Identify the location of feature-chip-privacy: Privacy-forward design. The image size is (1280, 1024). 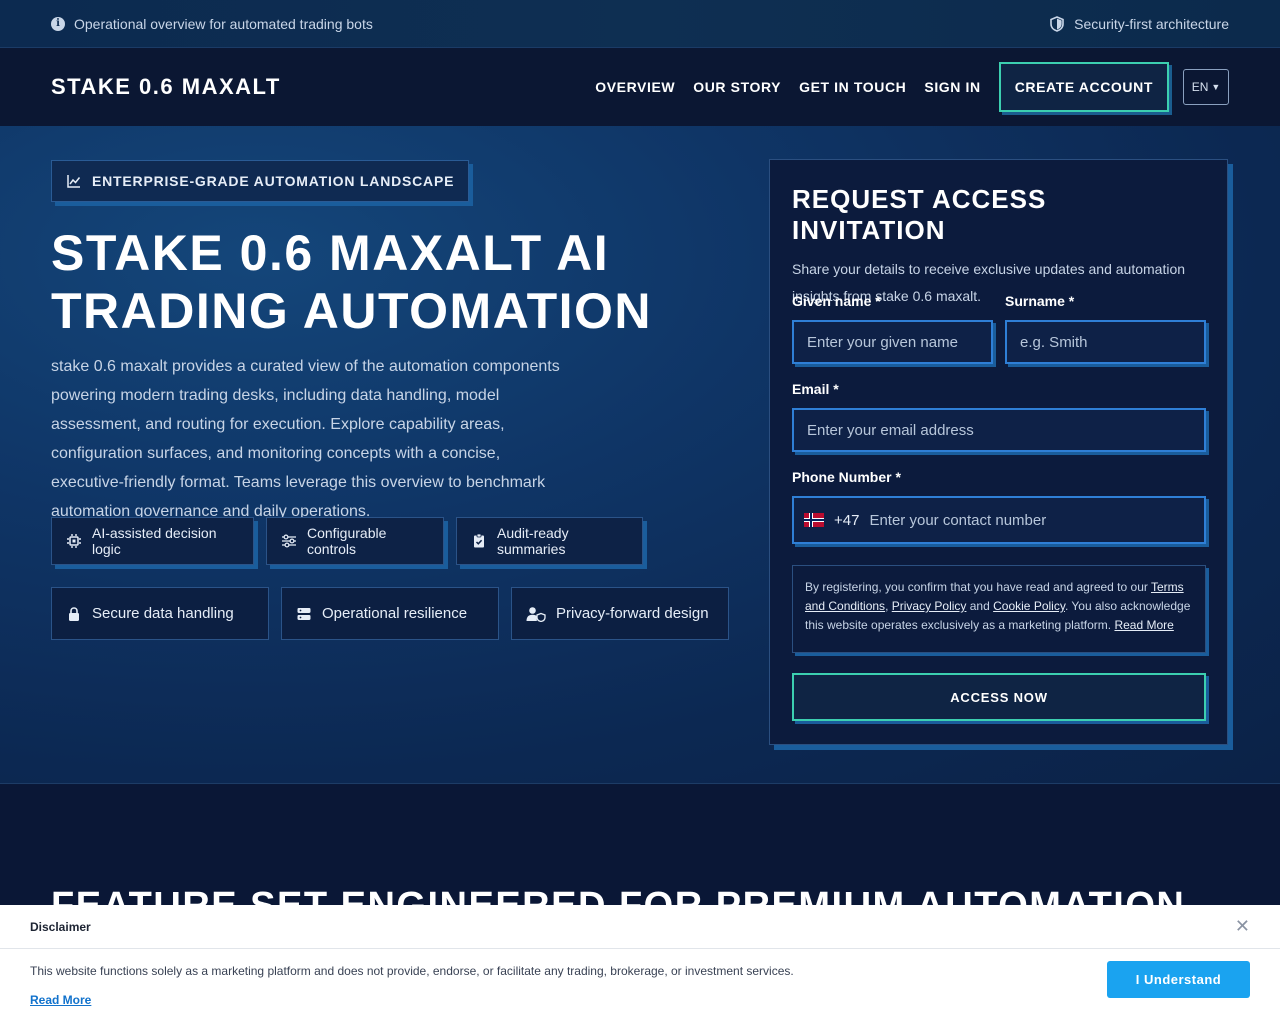
(620, 613).